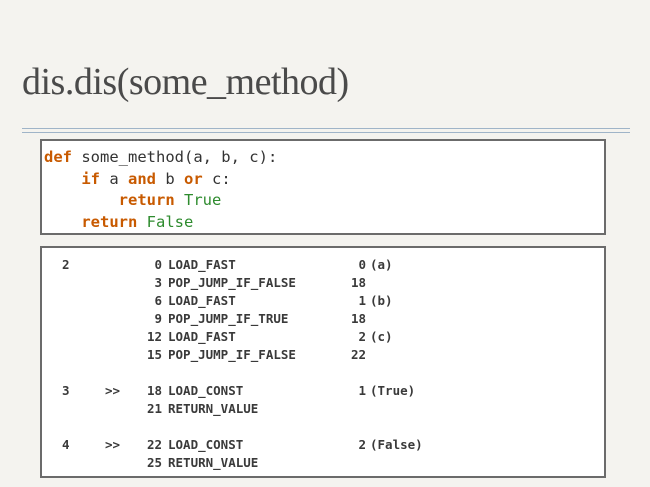 The height and width of the screenshot is (487, 650). What do you see at coordinates (358, 354) in the screenshot?
I see `opcode-argument: 22` at bounding box center [358, 354].